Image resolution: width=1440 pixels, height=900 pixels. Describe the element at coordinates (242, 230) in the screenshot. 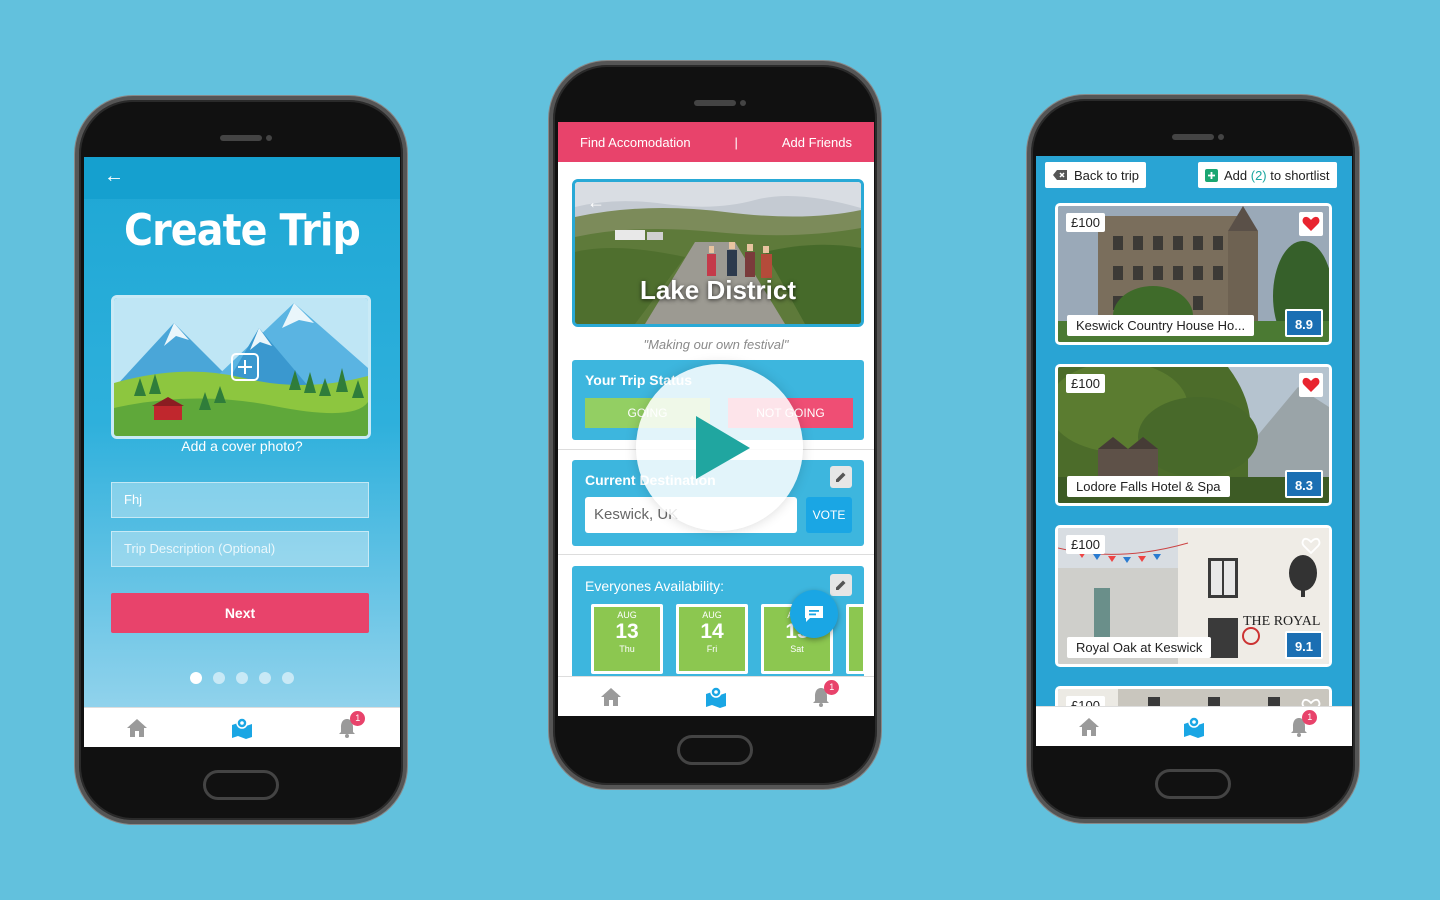

I see `page-title: Create Trip` at that location.